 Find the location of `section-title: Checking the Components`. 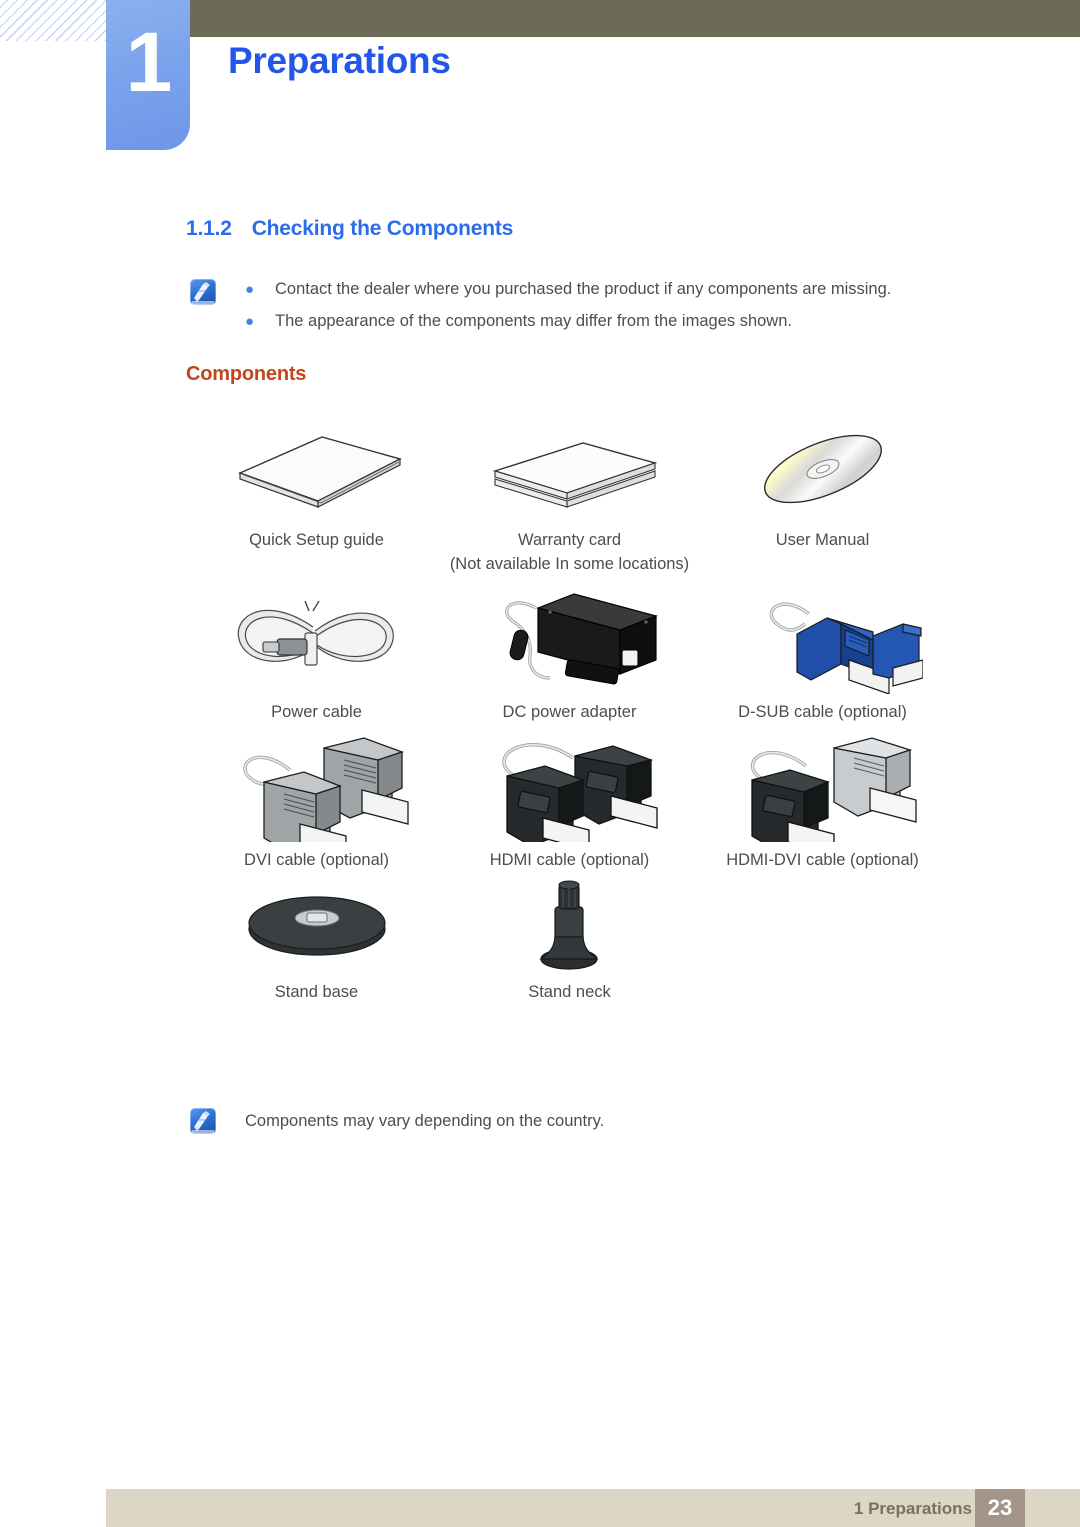

section-title: Checking the Components is located at coordinates (382, 228).